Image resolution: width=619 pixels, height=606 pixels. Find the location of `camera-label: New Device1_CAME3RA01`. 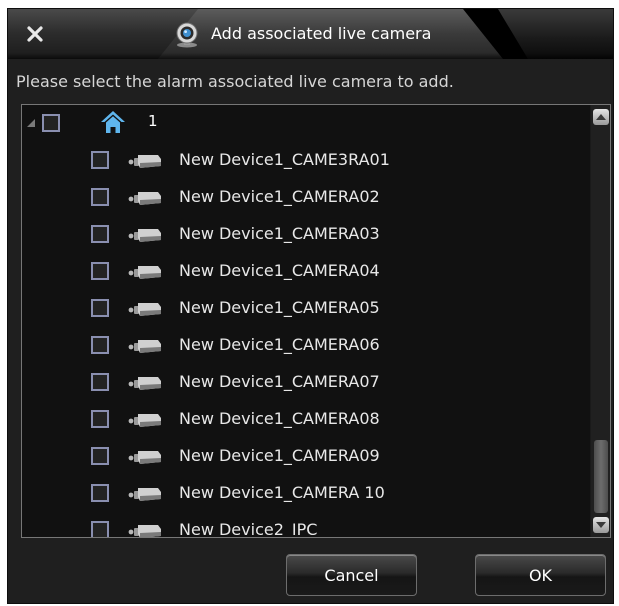

camera-label: New Device1_CAME3RA01 is located at coordinates (284, 159).